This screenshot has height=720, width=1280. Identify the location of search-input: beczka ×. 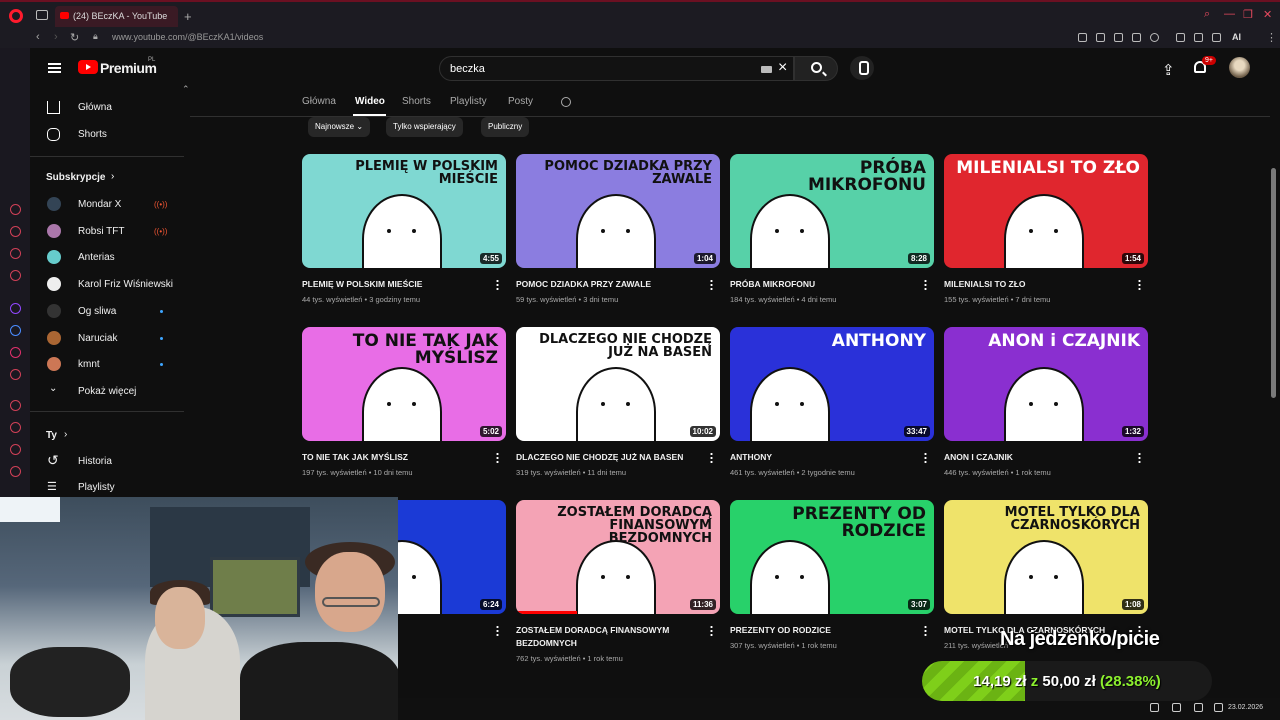
(616, 68).